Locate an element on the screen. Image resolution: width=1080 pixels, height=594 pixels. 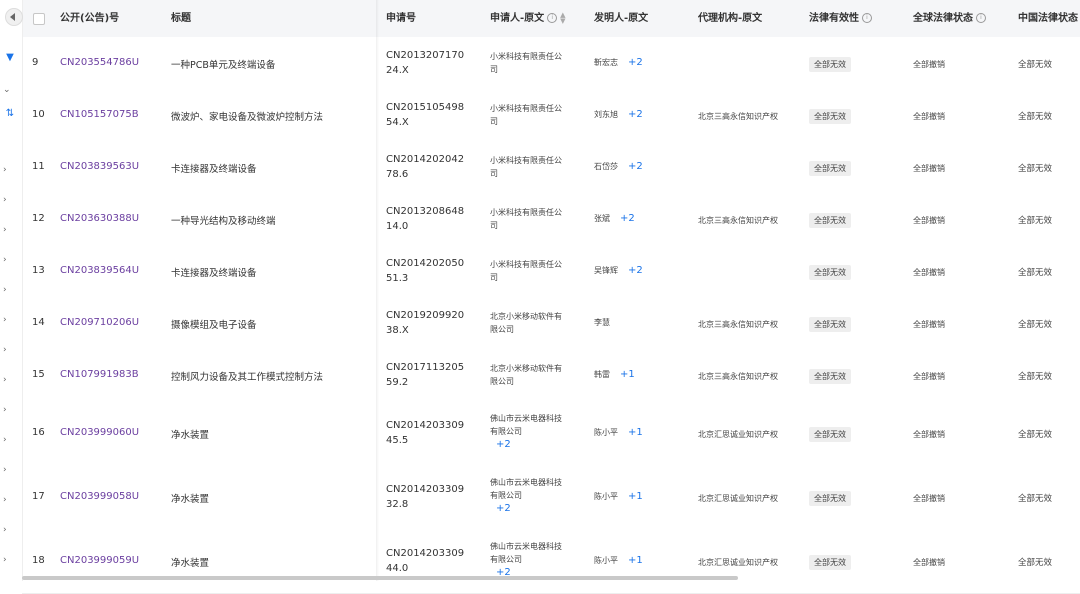
app-no: CN2014203309 44.0 is located at coordinates (425, 561).